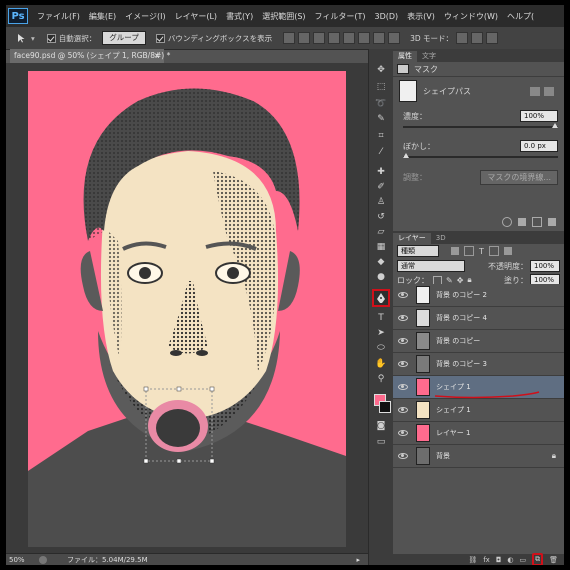 This screenshot has width=570, height=570. I want to click on quick-mask-icon: ◙, so click(381, 426).